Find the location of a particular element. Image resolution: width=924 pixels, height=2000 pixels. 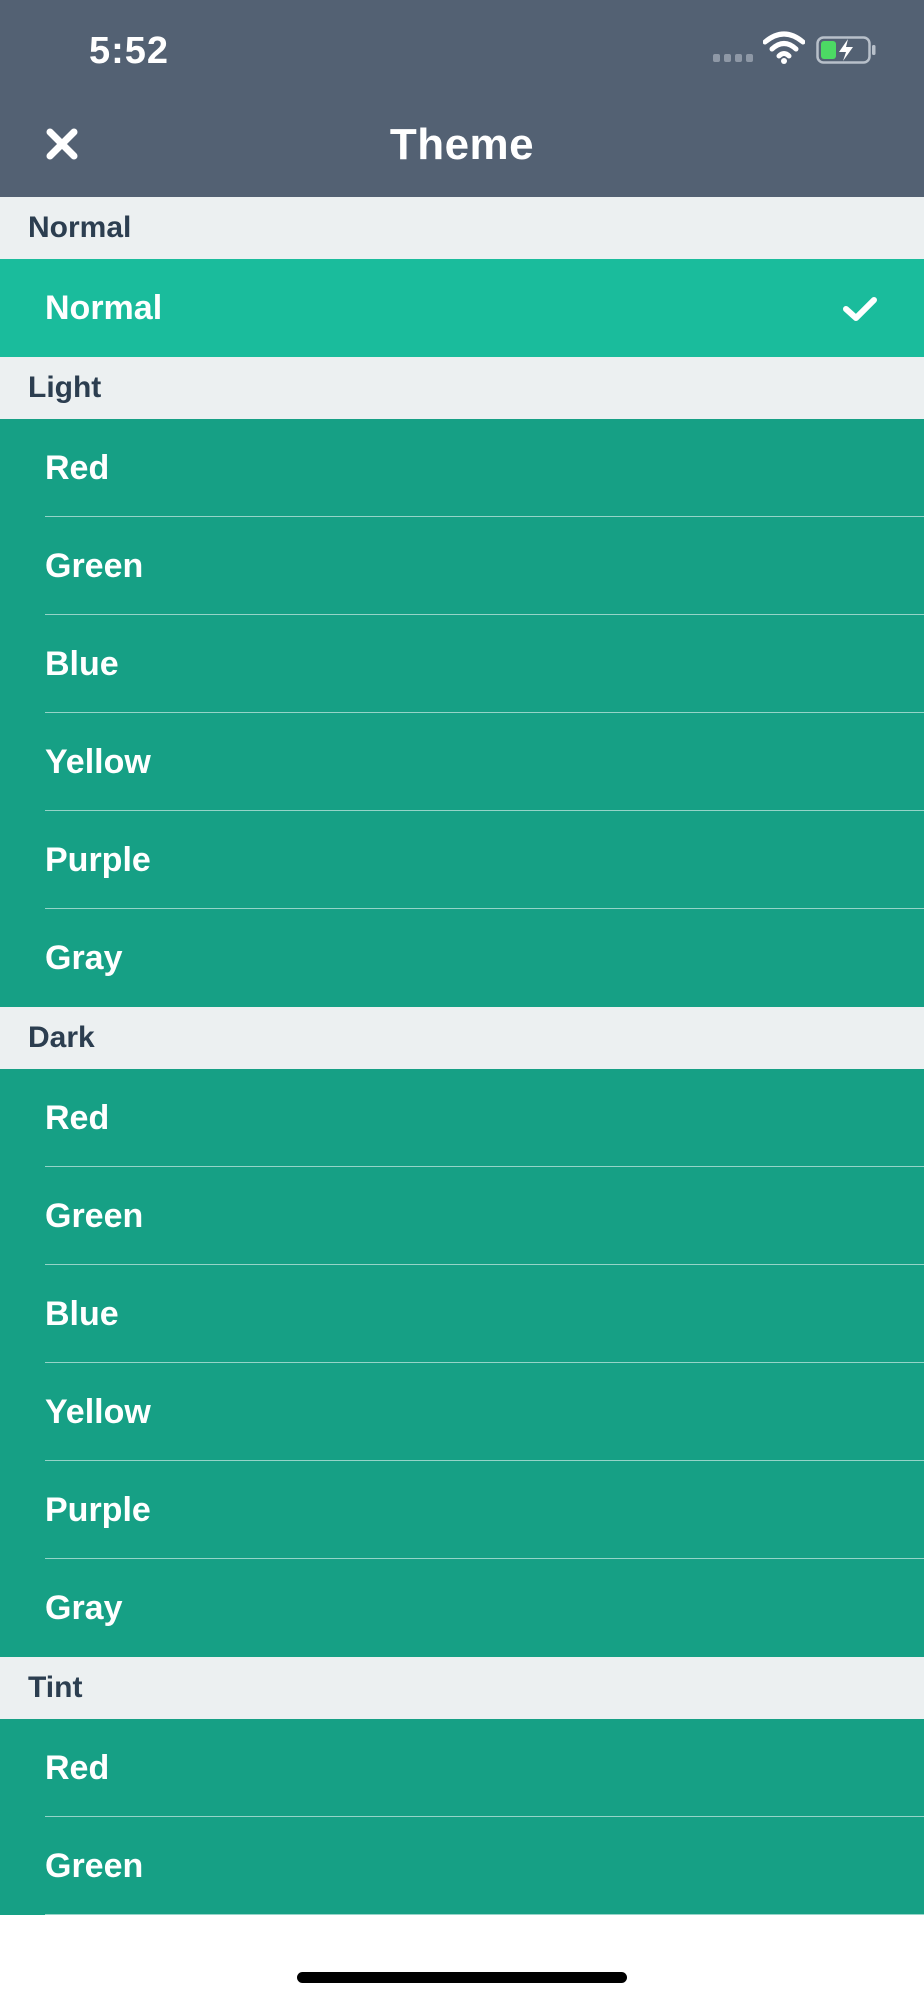

wifi-icon is located at coordinates (784, 47).